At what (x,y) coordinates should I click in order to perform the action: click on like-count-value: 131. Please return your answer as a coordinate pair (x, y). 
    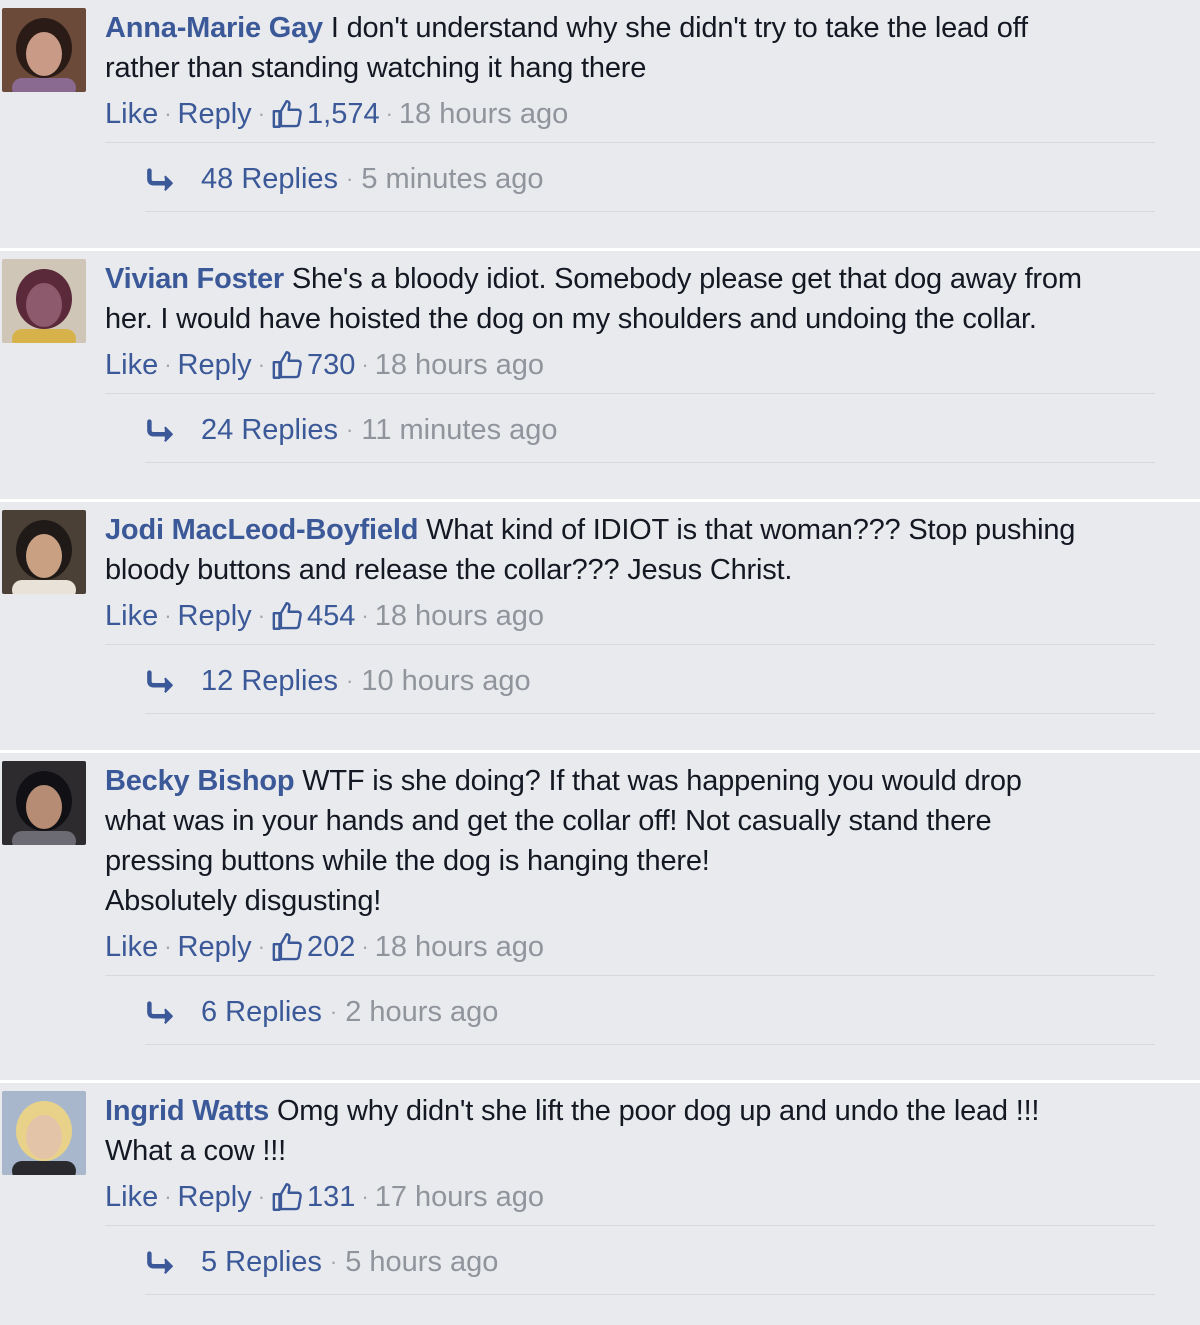
    Looking at the image, I should click on (331, 1197).